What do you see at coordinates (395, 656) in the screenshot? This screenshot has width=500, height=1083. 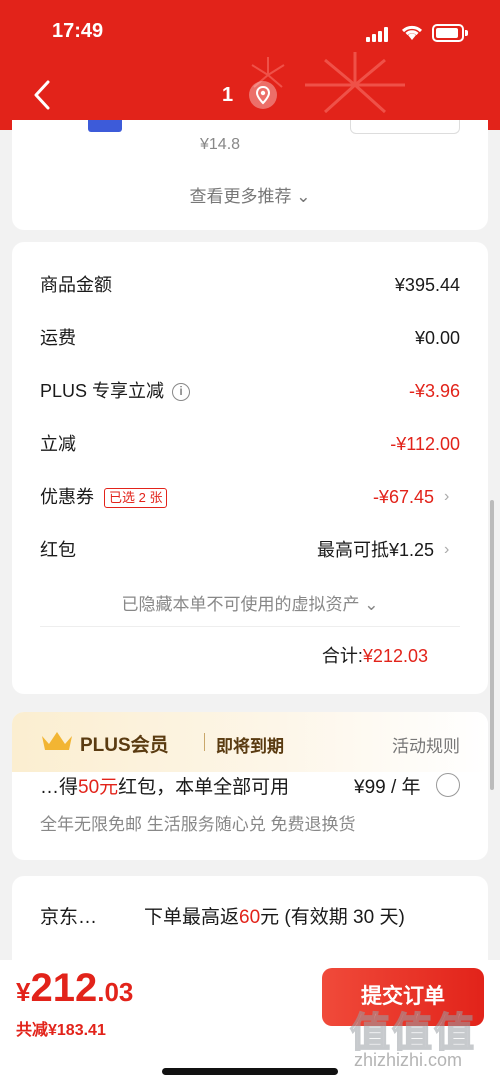 I see `total-value: ¥212.03` at bounding box center [395, 656].